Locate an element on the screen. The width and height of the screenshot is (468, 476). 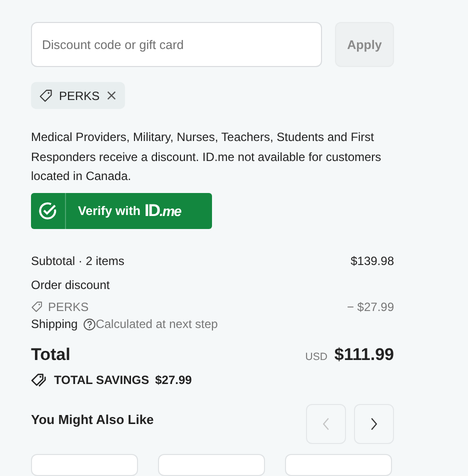
help-icon is located at coordinates (89, 324).